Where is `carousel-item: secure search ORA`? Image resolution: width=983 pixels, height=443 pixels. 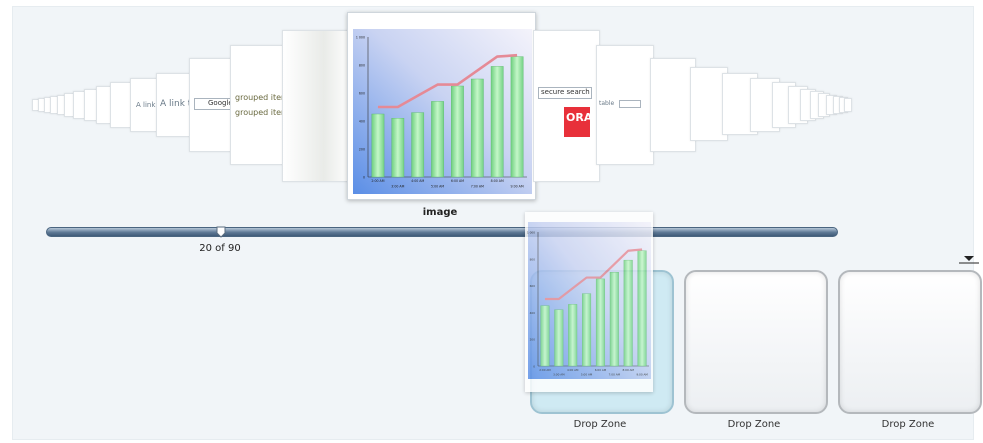 carousel-item: secure search ORA is located at coordinates (566, 106).